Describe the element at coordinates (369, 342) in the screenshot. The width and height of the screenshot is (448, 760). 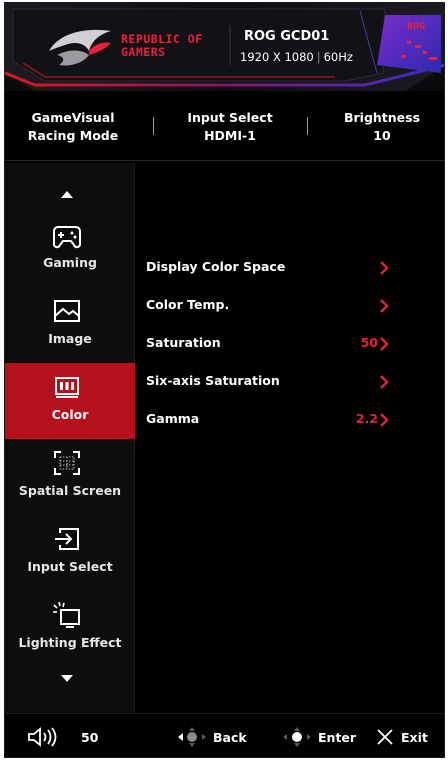
I see `menu-row-value: 50` at that location.